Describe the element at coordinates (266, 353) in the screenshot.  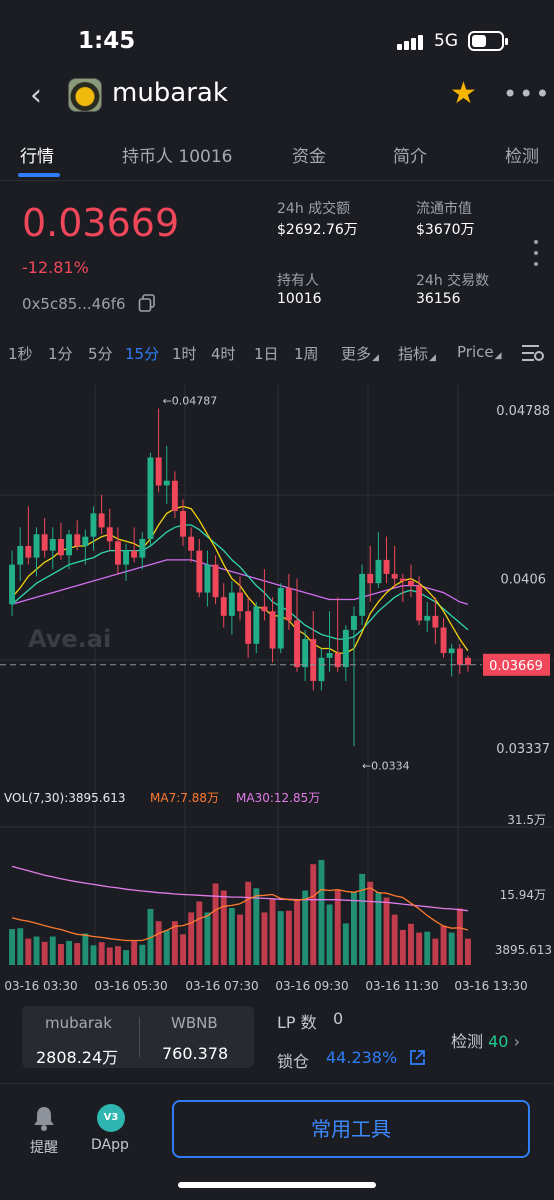
I see `interval-1d: 1日` at that location.